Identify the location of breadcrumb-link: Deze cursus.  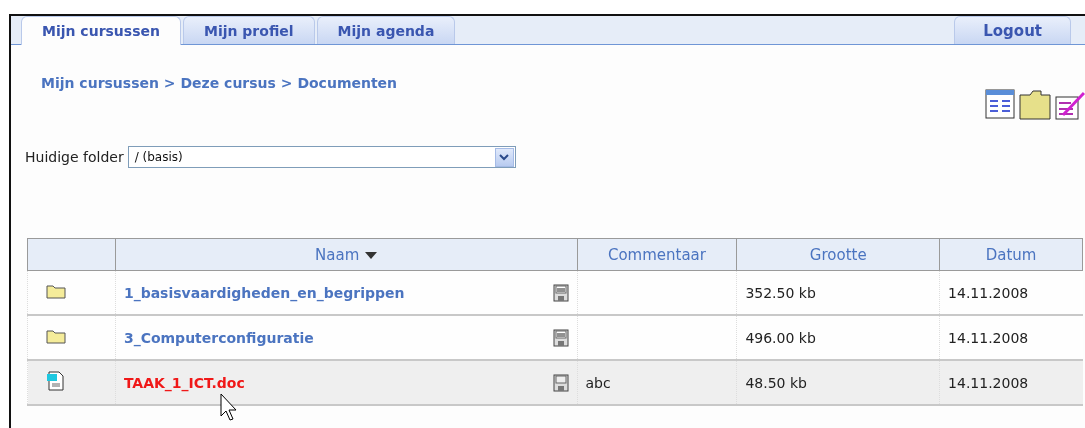
(228, 83).